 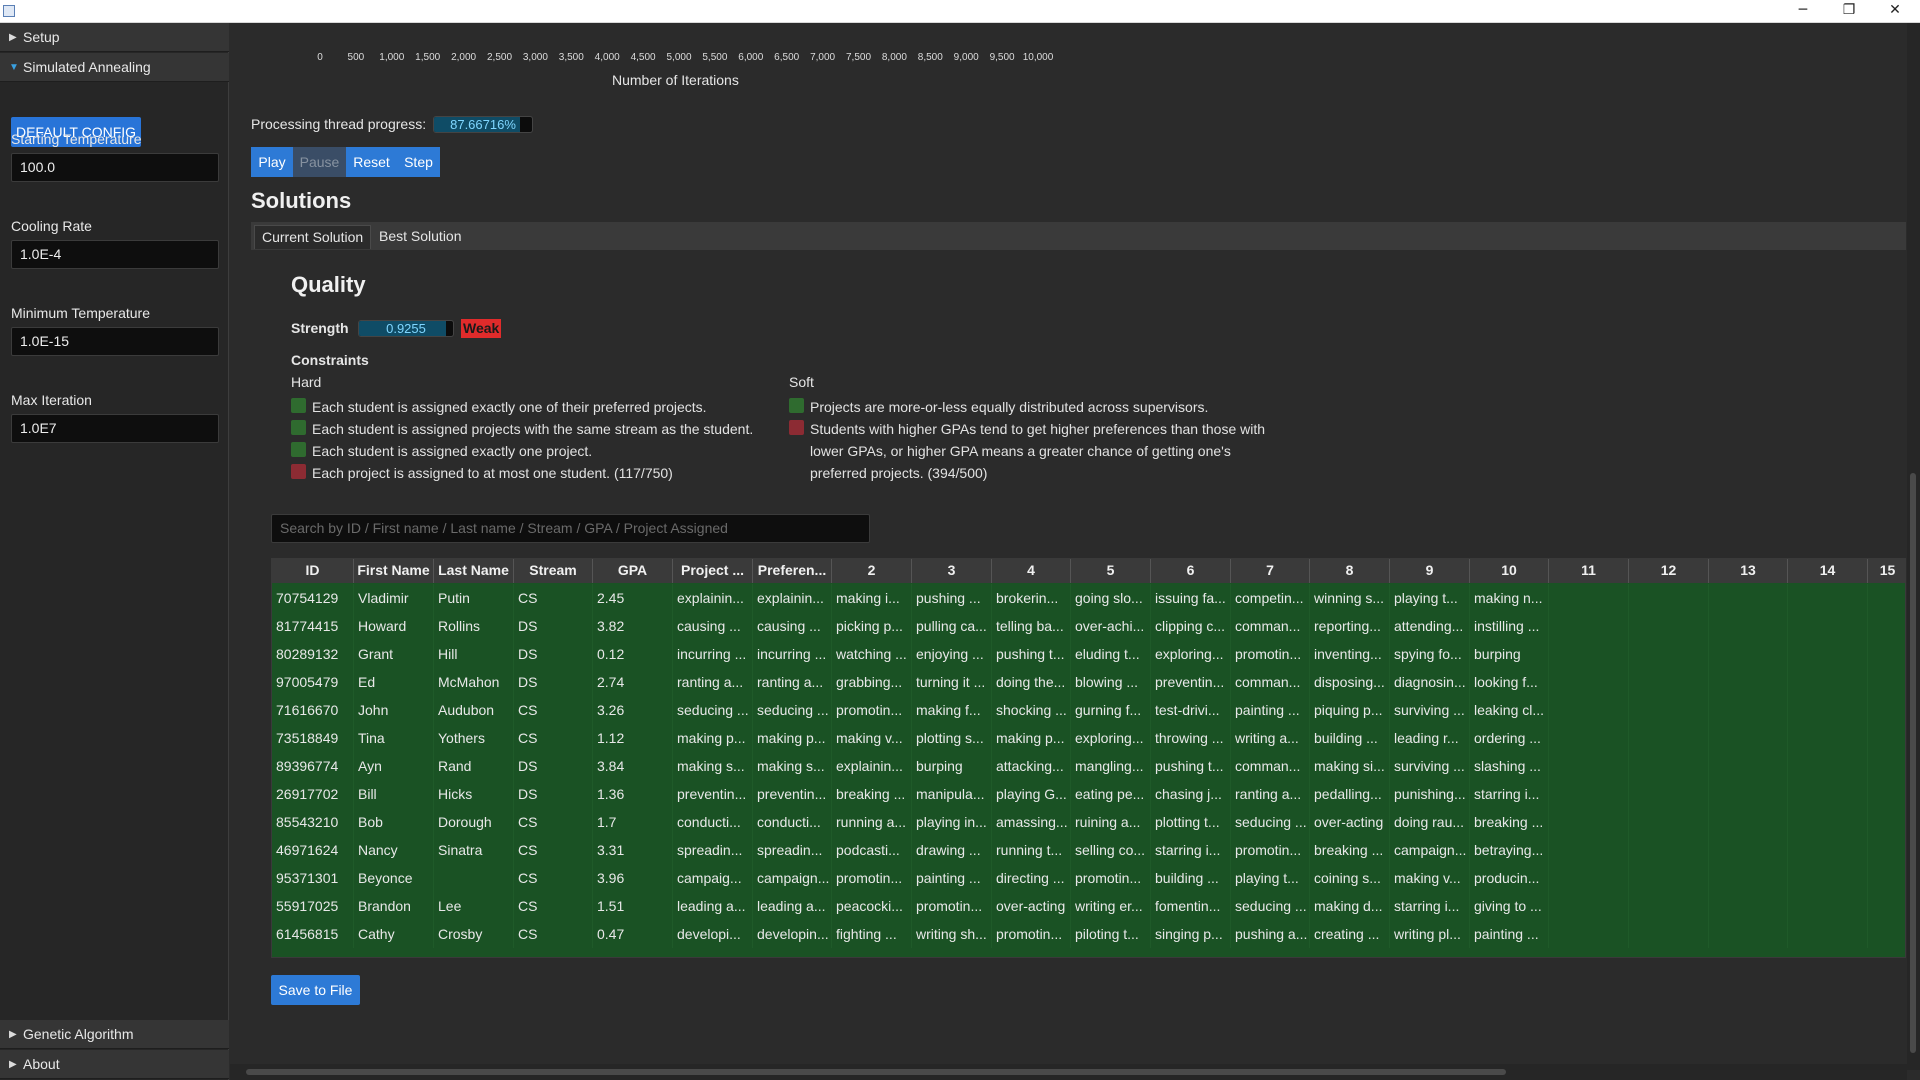 What do you see at coordinates (872, 571) in the screenshot?
I see `column-header: 2` at bounding box center [872, 571].